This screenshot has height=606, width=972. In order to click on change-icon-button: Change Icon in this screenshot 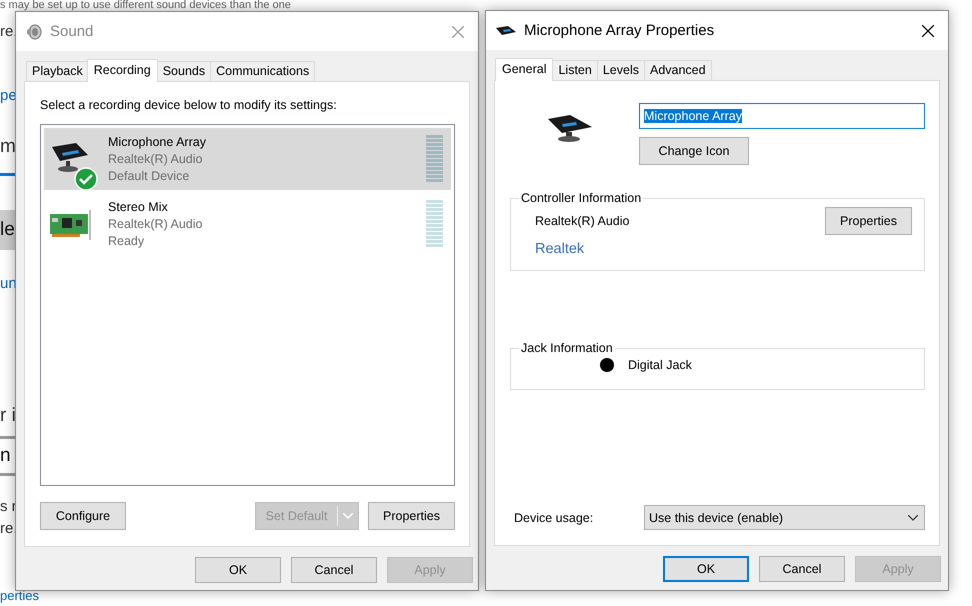, I will do `click(694, 151)`.